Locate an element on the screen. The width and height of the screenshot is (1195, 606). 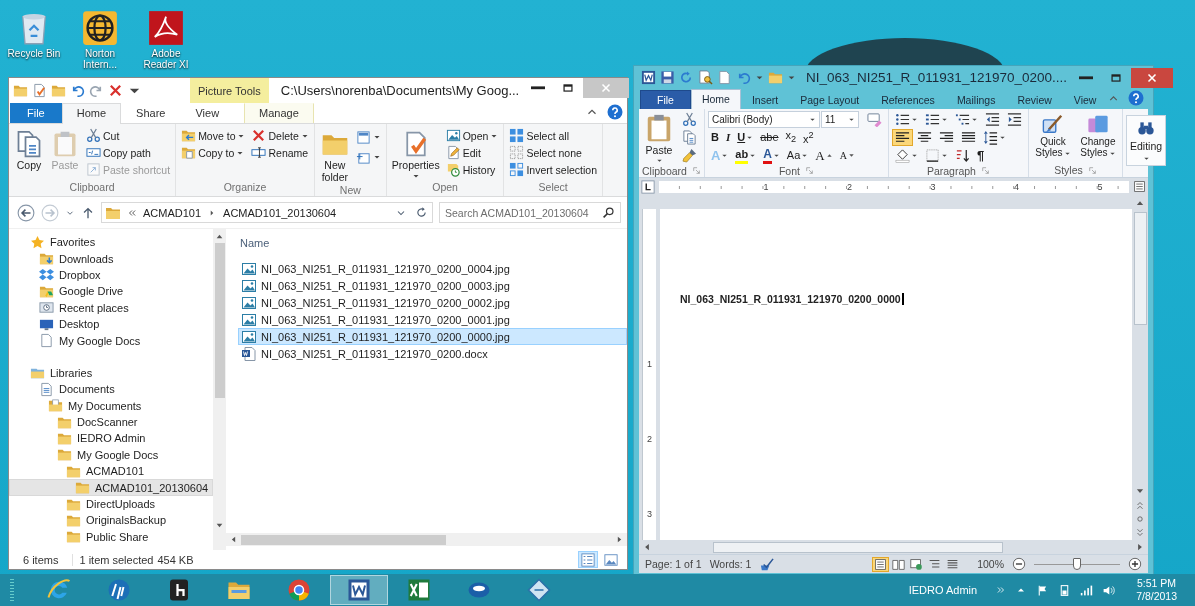
ribbon-button: Copy to is located at coordinates (213, 152).